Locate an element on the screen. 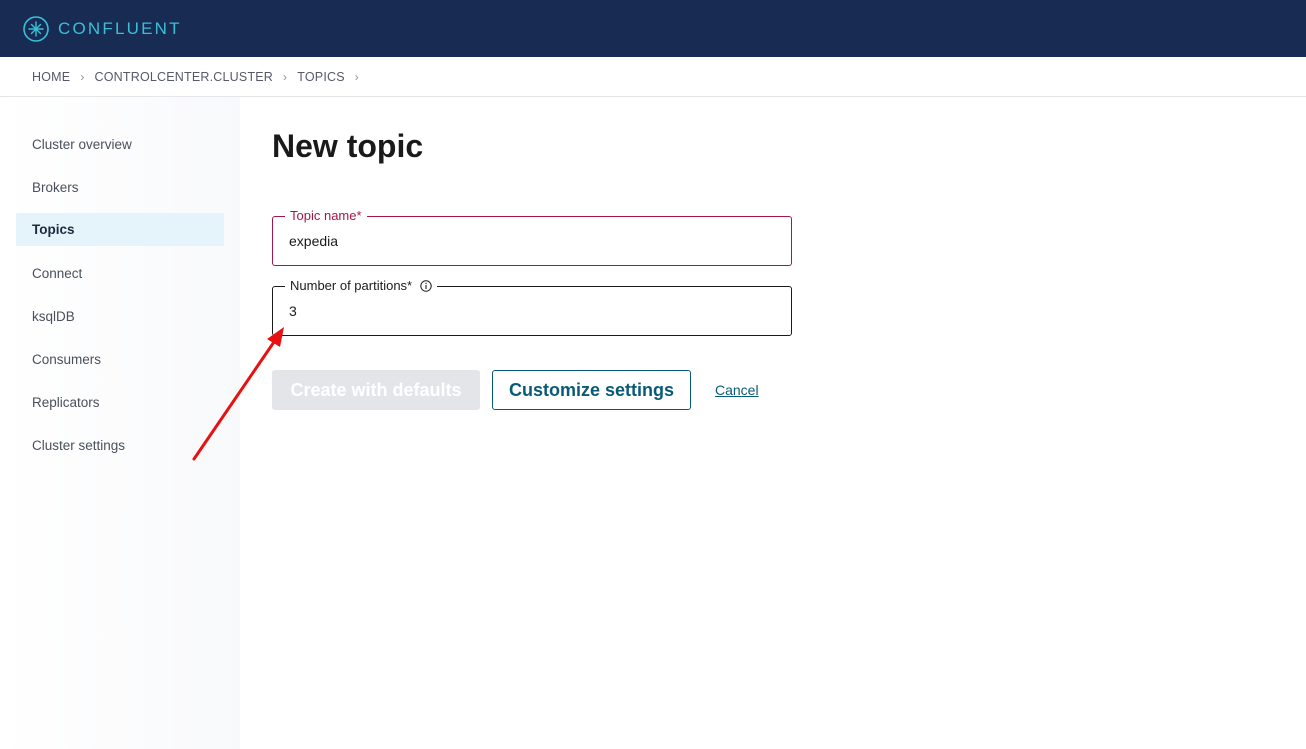  sidebar-item-cluster-settings: Cluster settings is located at coordinates (120, 445).